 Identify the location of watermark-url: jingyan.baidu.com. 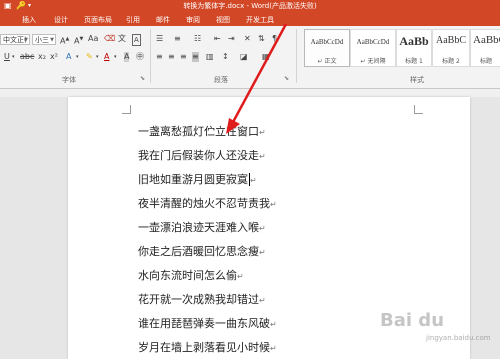
(458, 338).